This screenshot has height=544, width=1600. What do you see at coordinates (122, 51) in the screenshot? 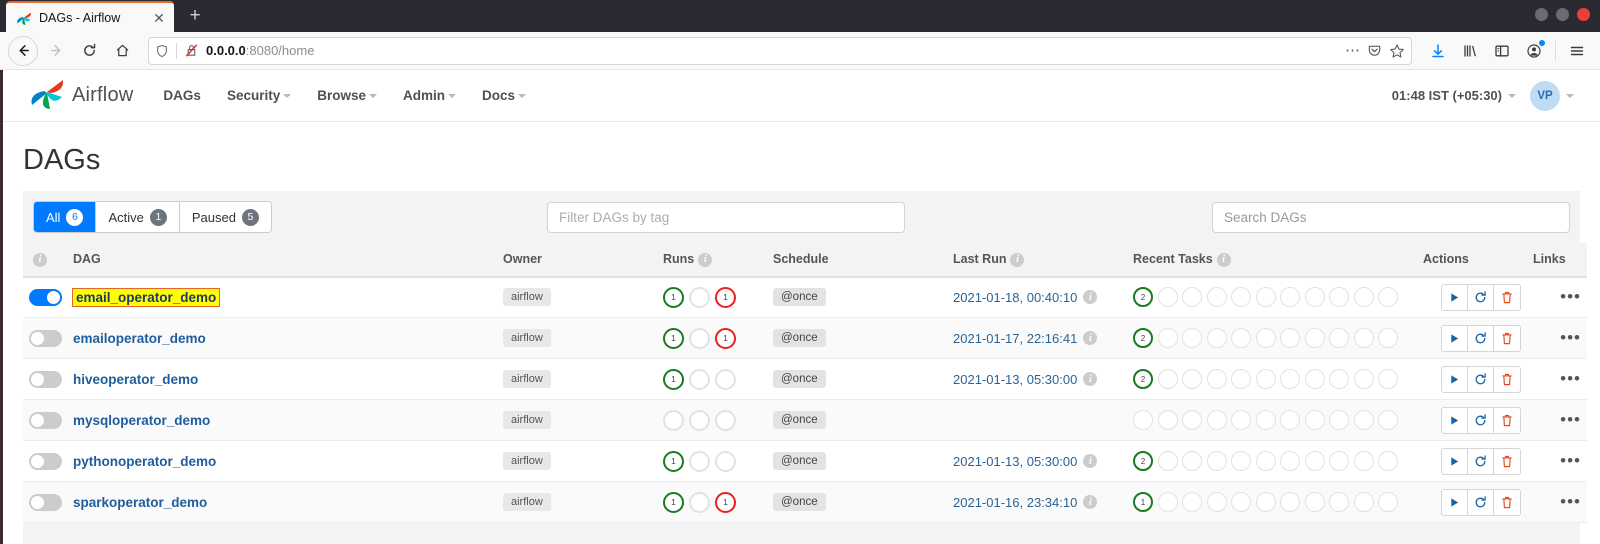
I see `home-icon` at bounding box center [122, 51].